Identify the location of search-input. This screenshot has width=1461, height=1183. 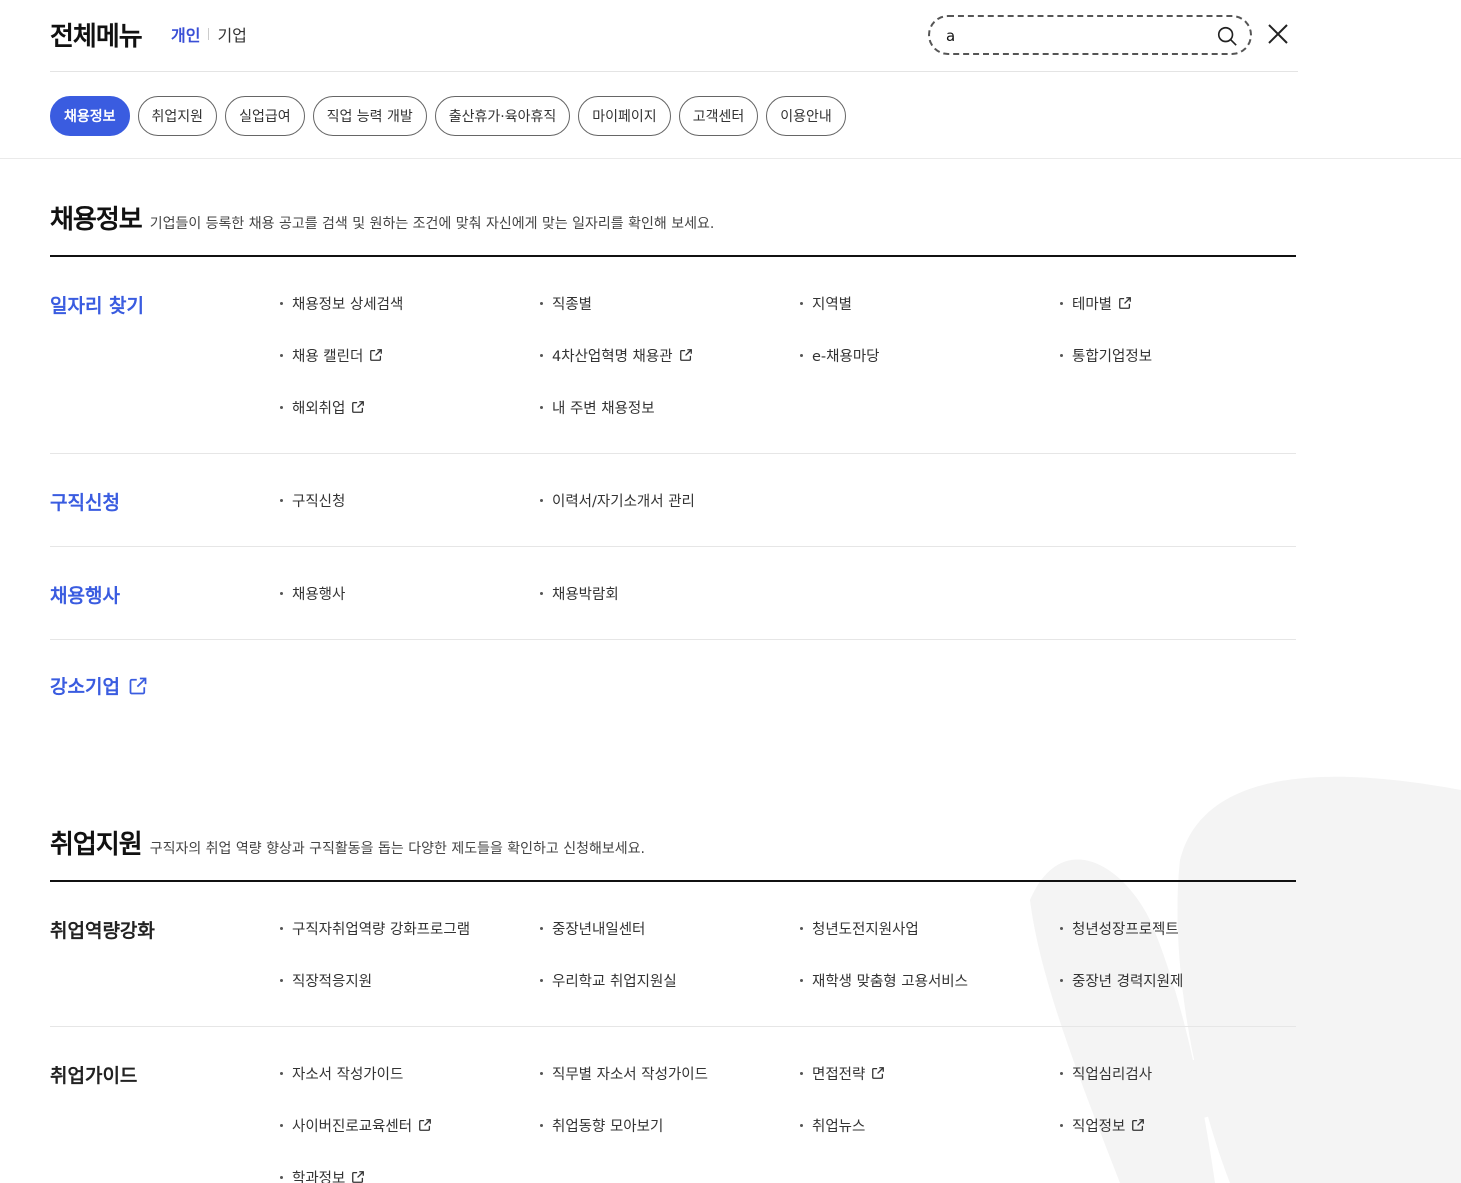
(1076, 36).